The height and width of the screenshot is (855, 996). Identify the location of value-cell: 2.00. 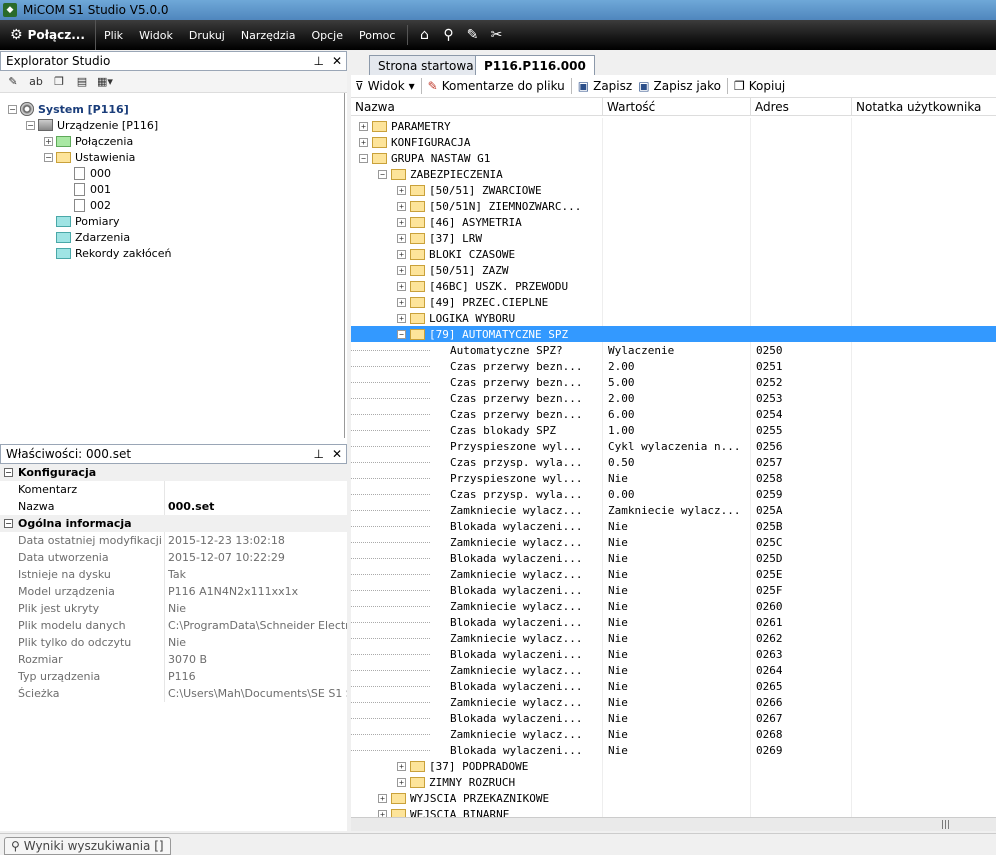
(677, 398).